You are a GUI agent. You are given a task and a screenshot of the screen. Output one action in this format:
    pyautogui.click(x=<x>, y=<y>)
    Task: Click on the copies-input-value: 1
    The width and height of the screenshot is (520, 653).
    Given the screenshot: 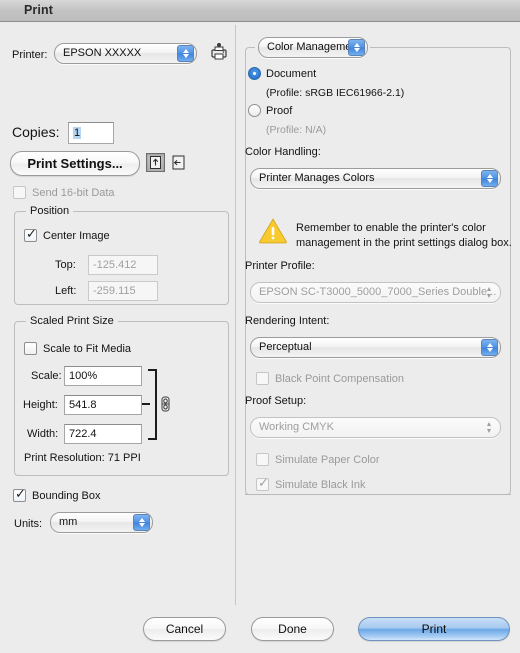 What is the action you would take?
    pyautogui.click(x=77, y=133)
    